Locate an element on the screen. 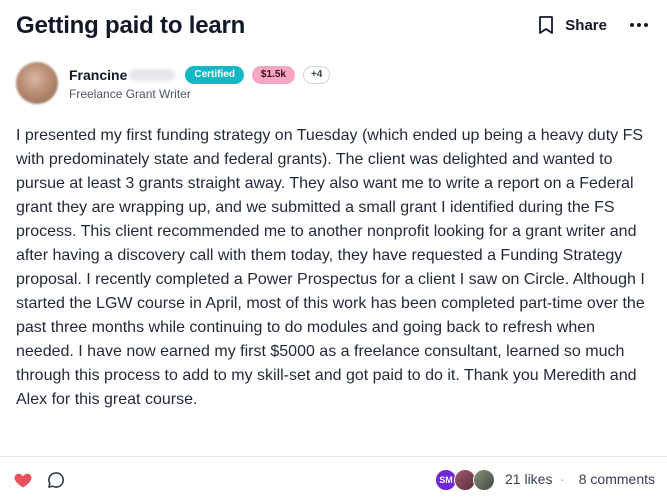 The image size is (667, 503). share-button: Share is located at coordinates (586, 25).